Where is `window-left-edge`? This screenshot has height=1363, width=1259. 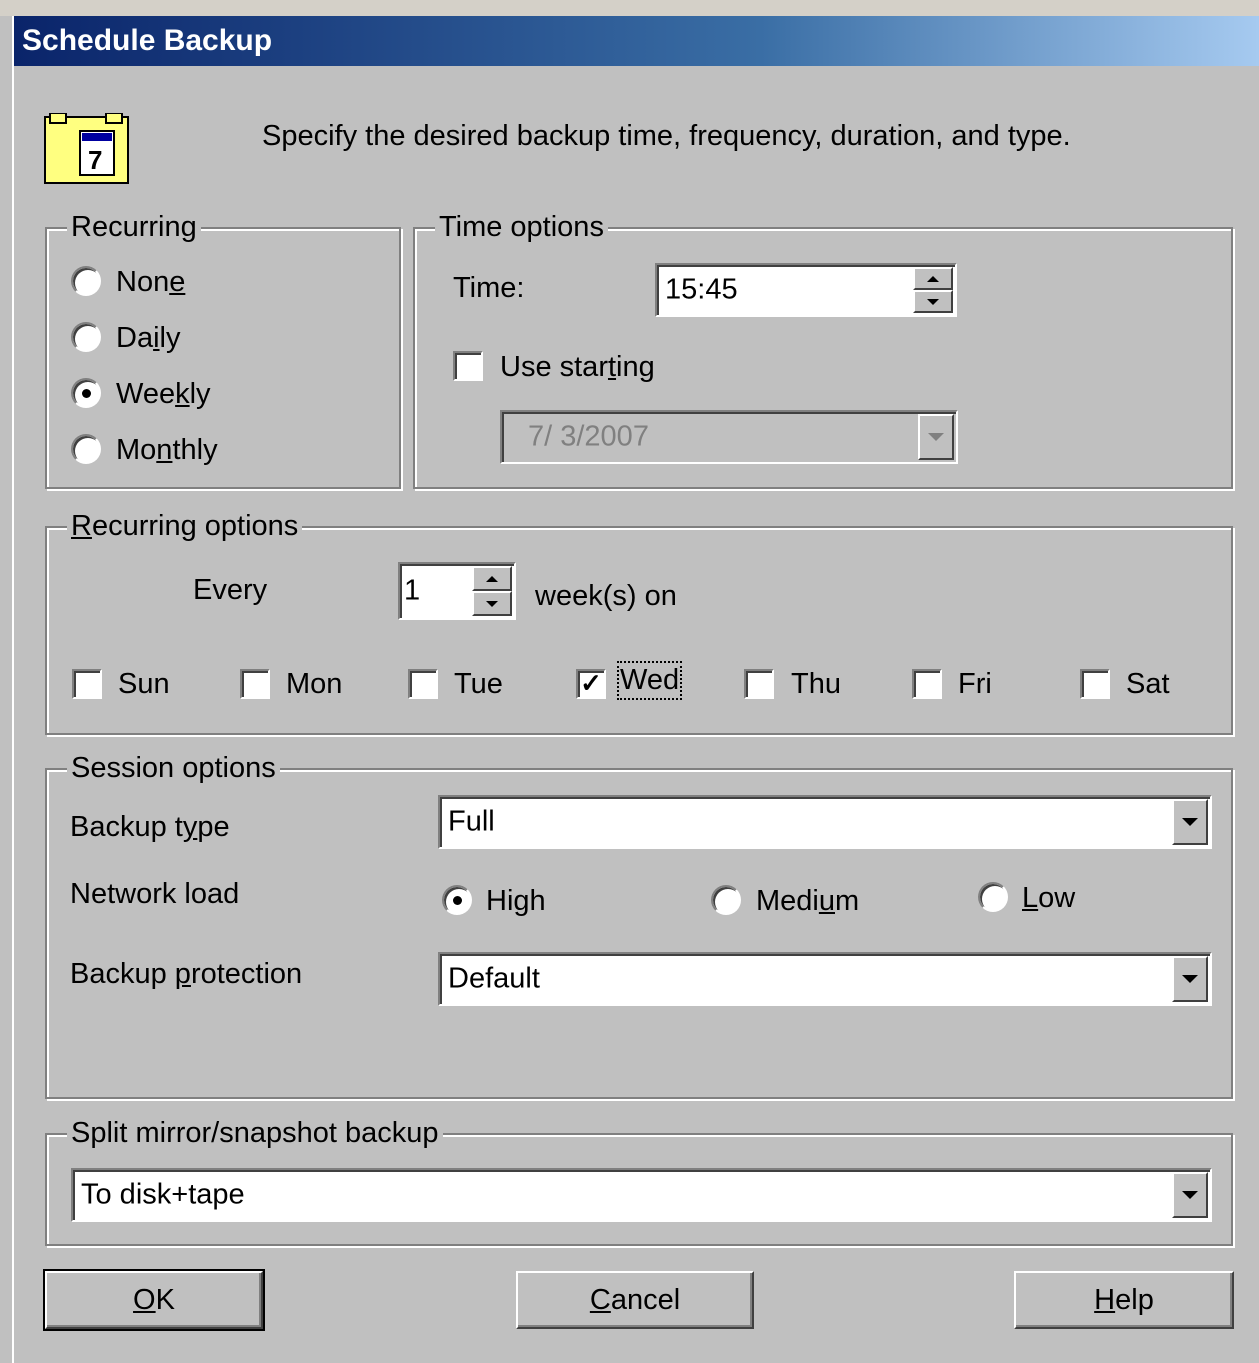
window-left-edge is located at coordinates (7, 689).